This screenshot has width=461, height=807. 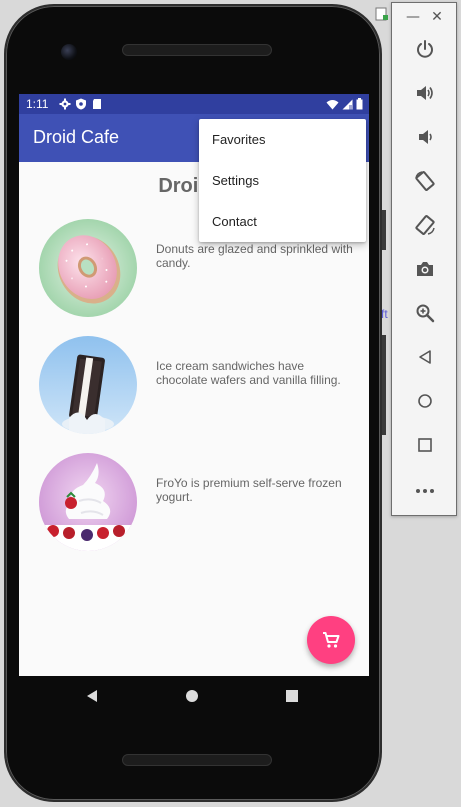 I want to click on shield-icon, so click(x=81, y=104).